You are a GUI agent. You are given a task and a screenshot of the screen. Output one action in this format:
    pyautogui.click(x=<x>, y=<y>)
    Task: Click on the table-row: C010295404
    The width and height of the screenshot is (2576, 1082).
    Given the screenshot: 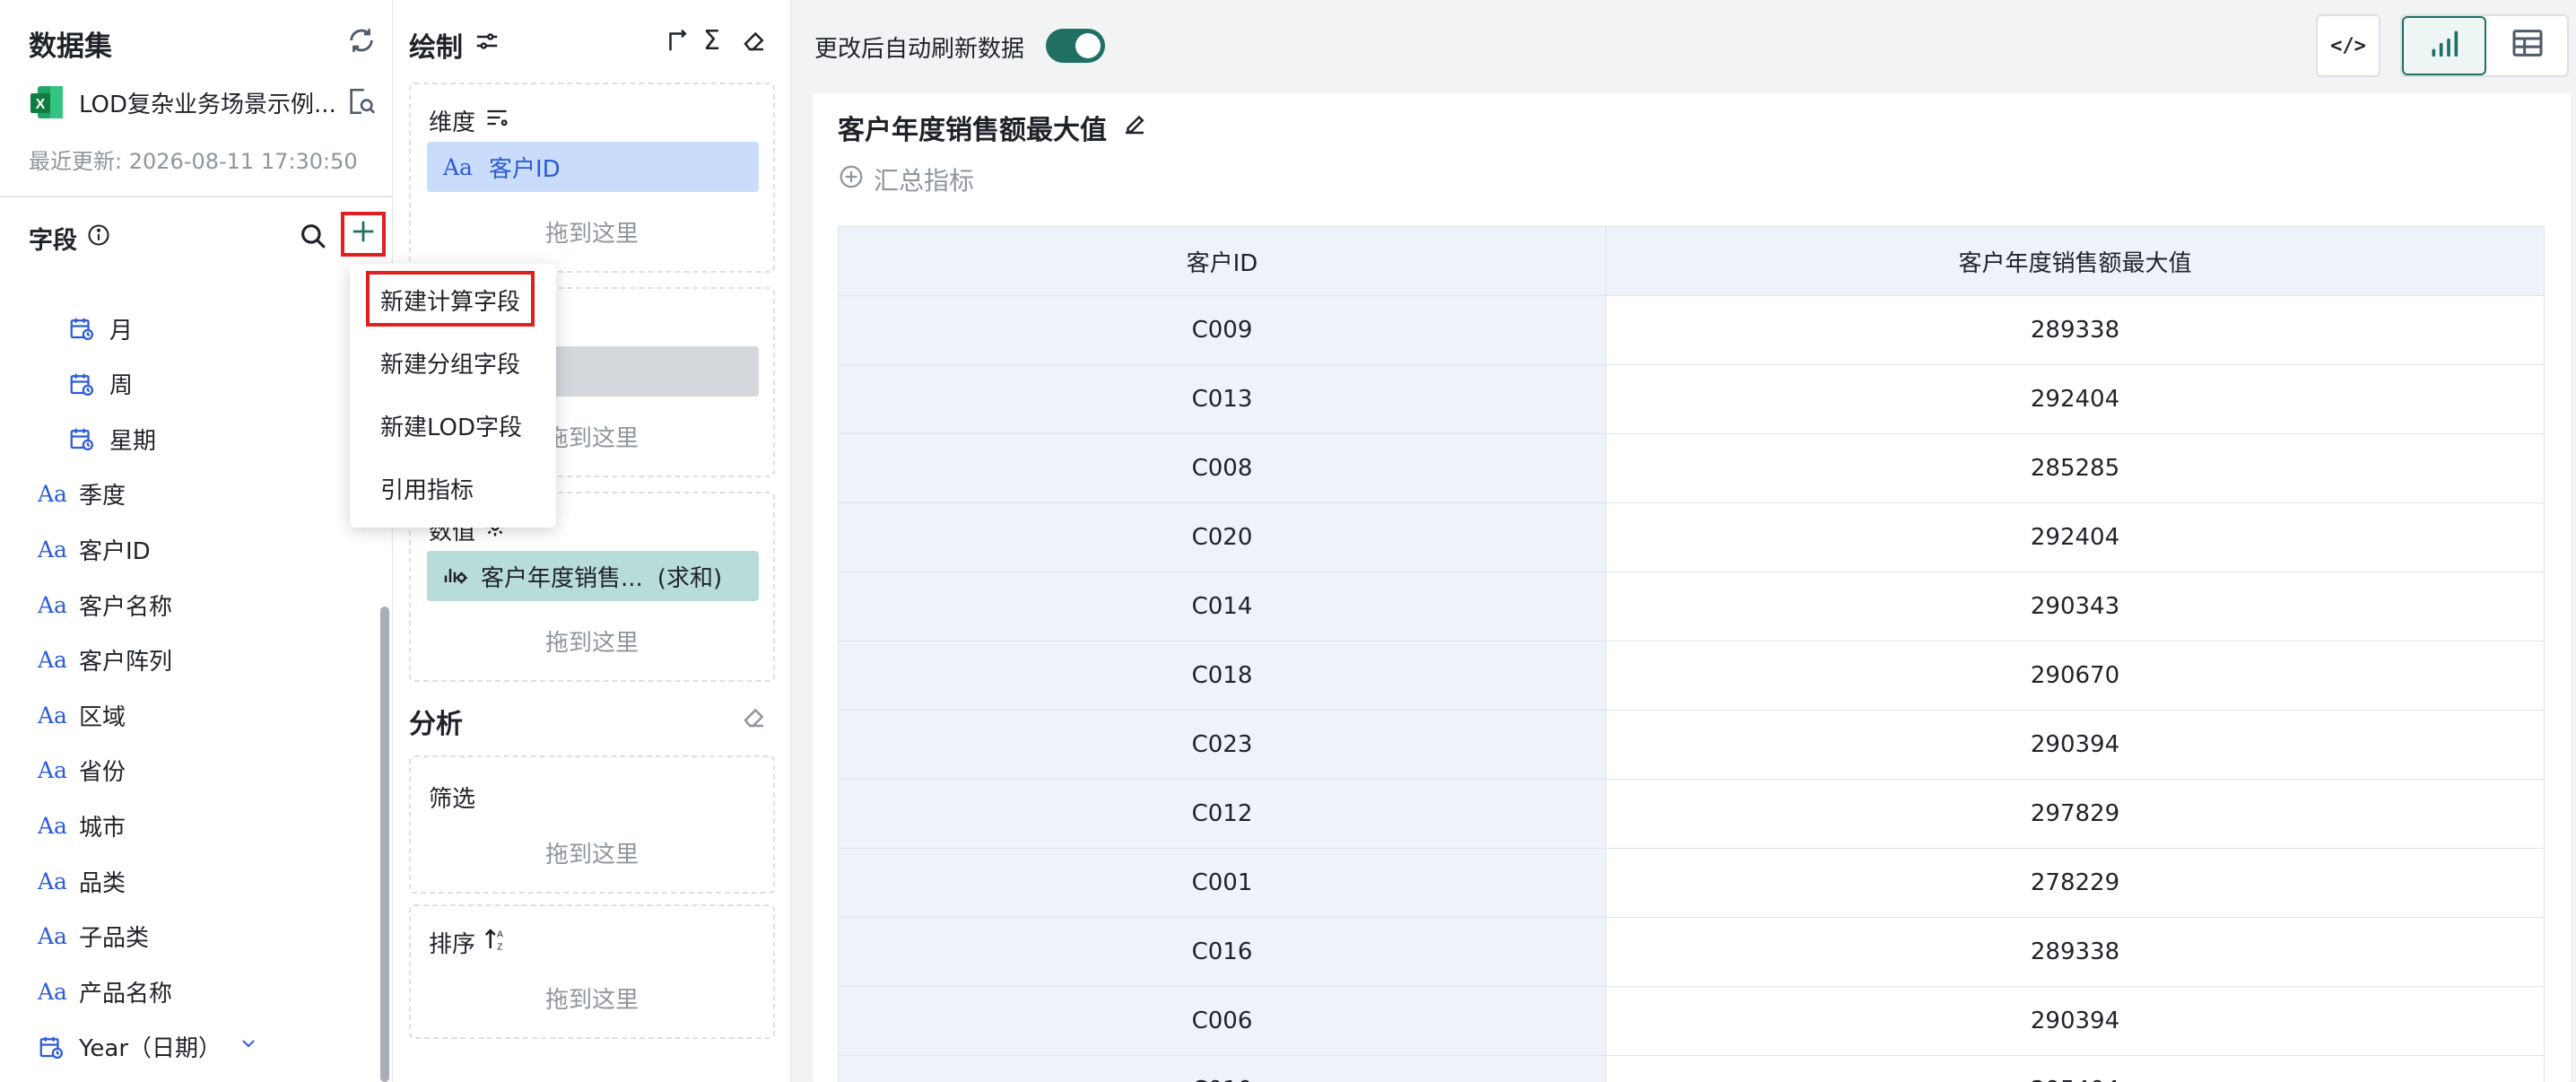 What is the action you would take?
    pyautogui.click(x=1691, y=1068)
    